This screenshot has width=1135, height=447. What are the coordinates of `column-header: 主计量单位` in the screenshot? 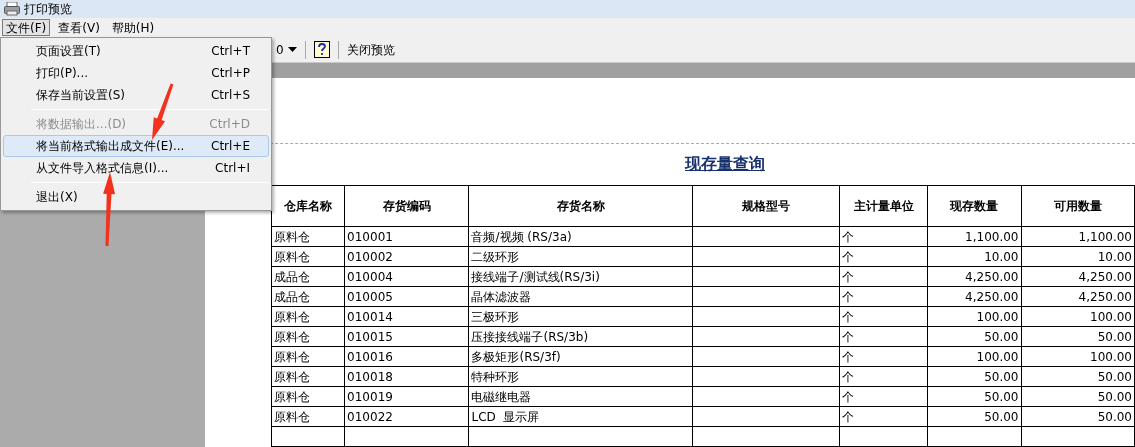 It's located at (883, 206).